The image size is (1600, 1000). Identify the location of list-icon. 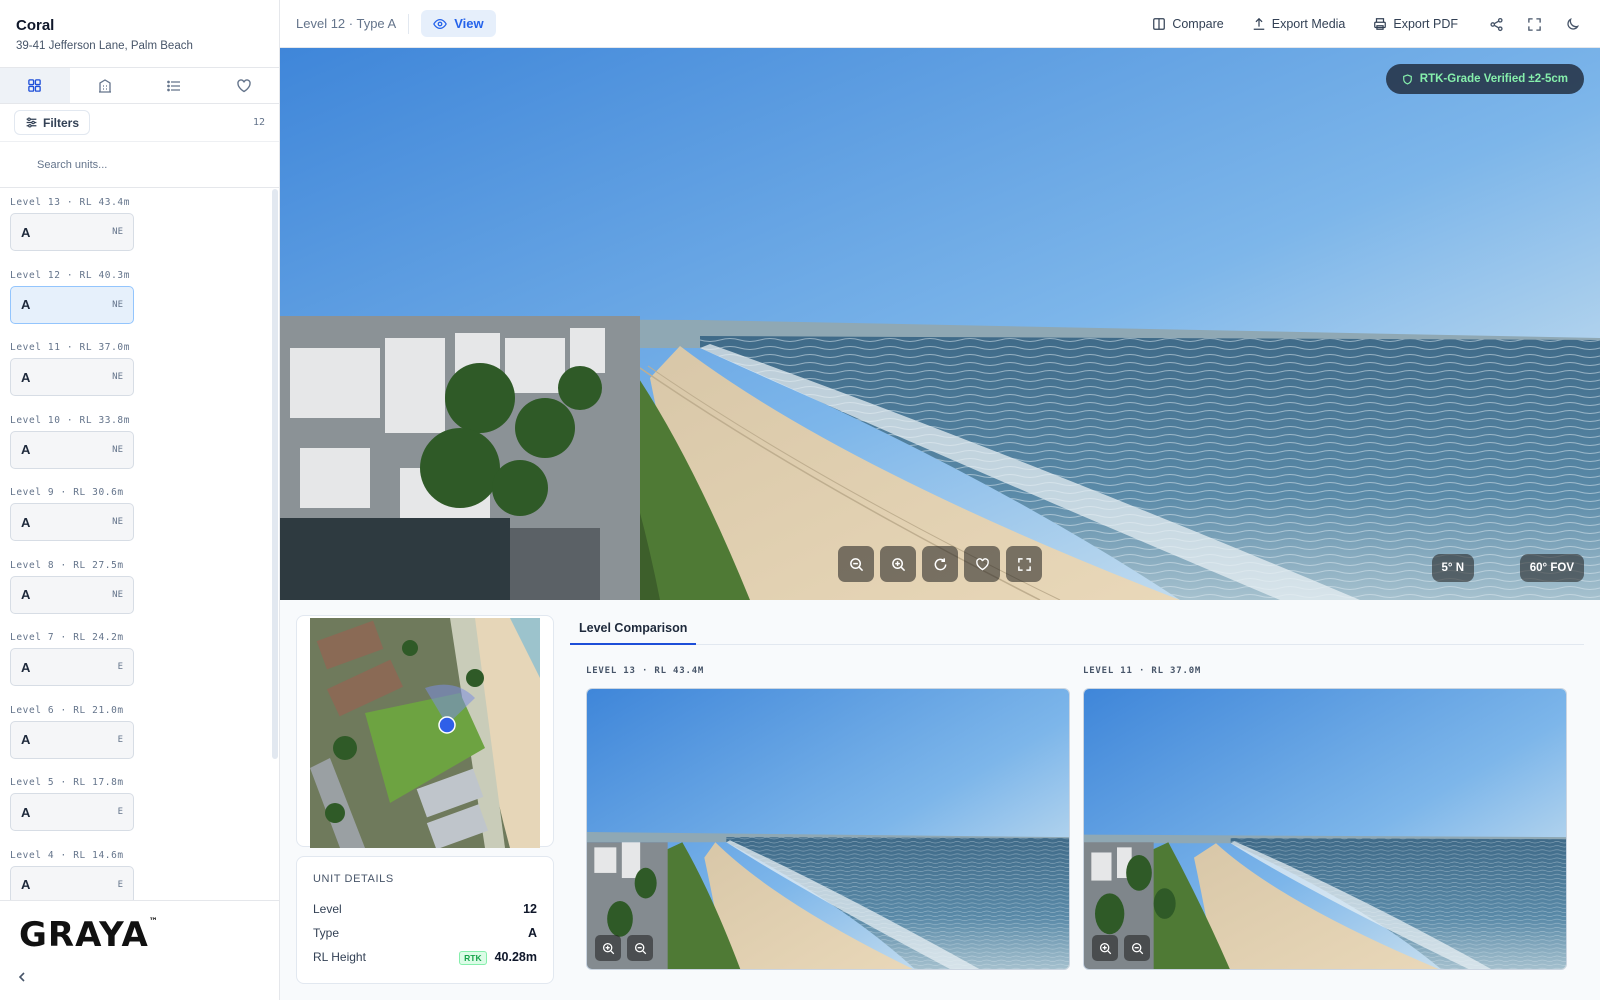
(174, 85).